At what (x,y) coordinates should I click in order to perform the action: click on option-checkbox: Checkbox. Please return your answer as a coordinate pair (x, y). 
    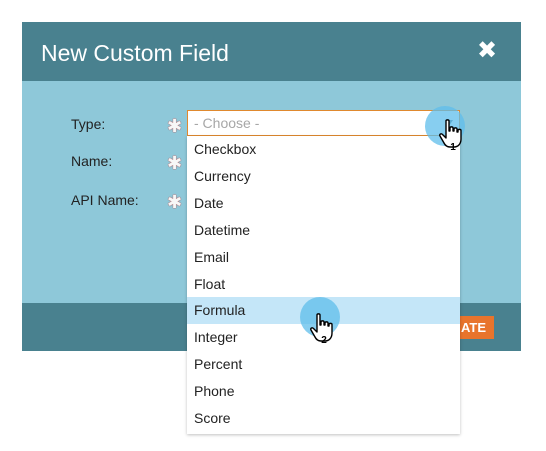
    Looking at the image, I should click on (323, 149).